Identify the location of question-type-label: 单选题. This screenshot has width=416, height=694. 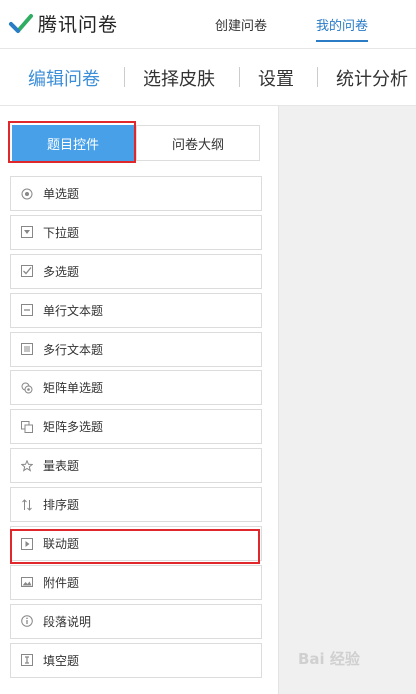
(61, 194).